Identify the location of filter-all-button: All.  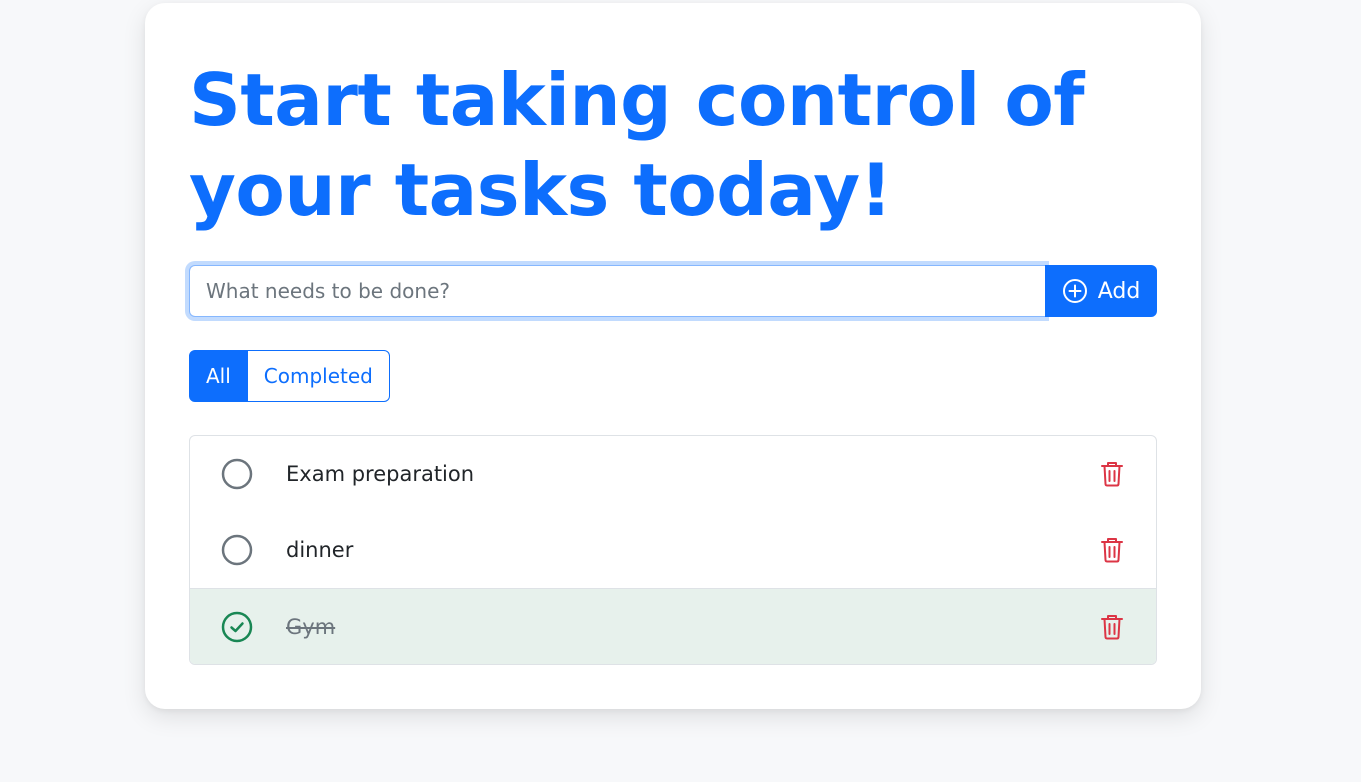
(218, 376).